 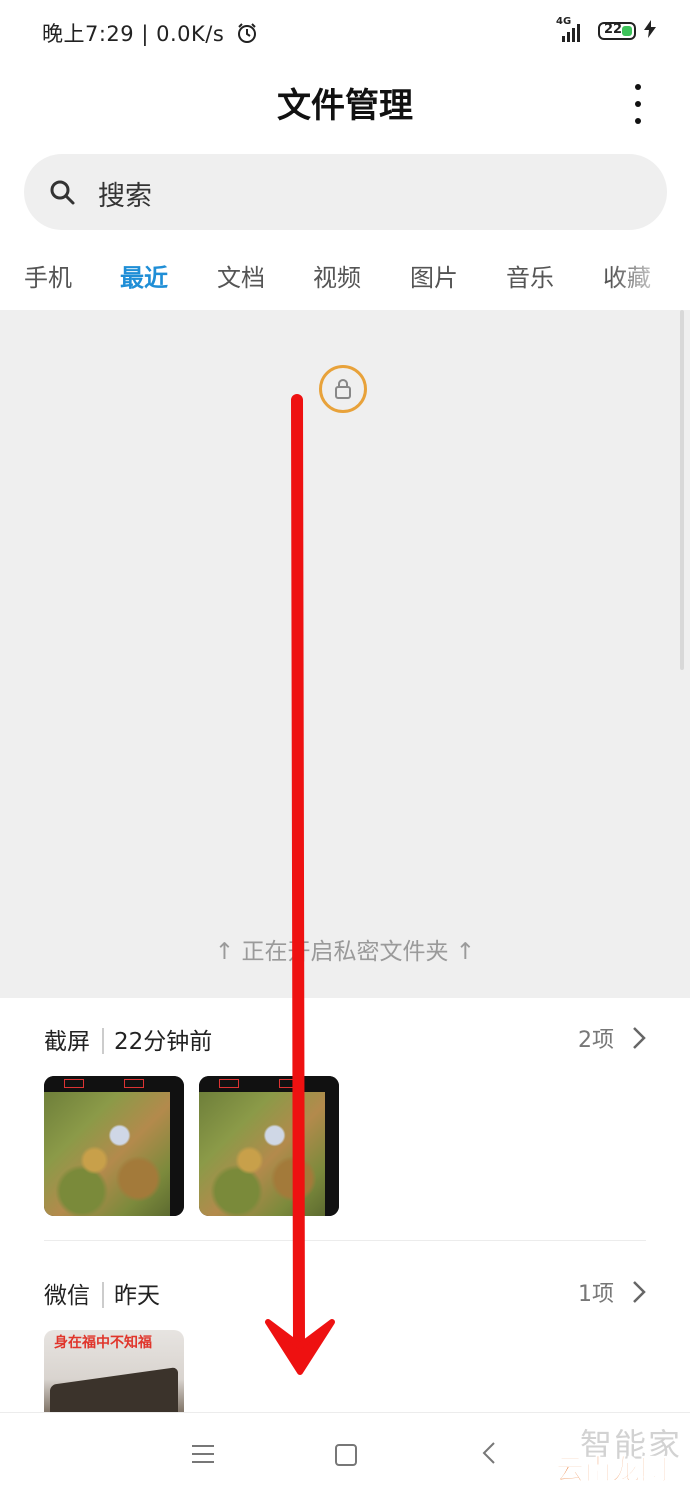 I want to click on battery-level: 22, so click(x=613, y=29).